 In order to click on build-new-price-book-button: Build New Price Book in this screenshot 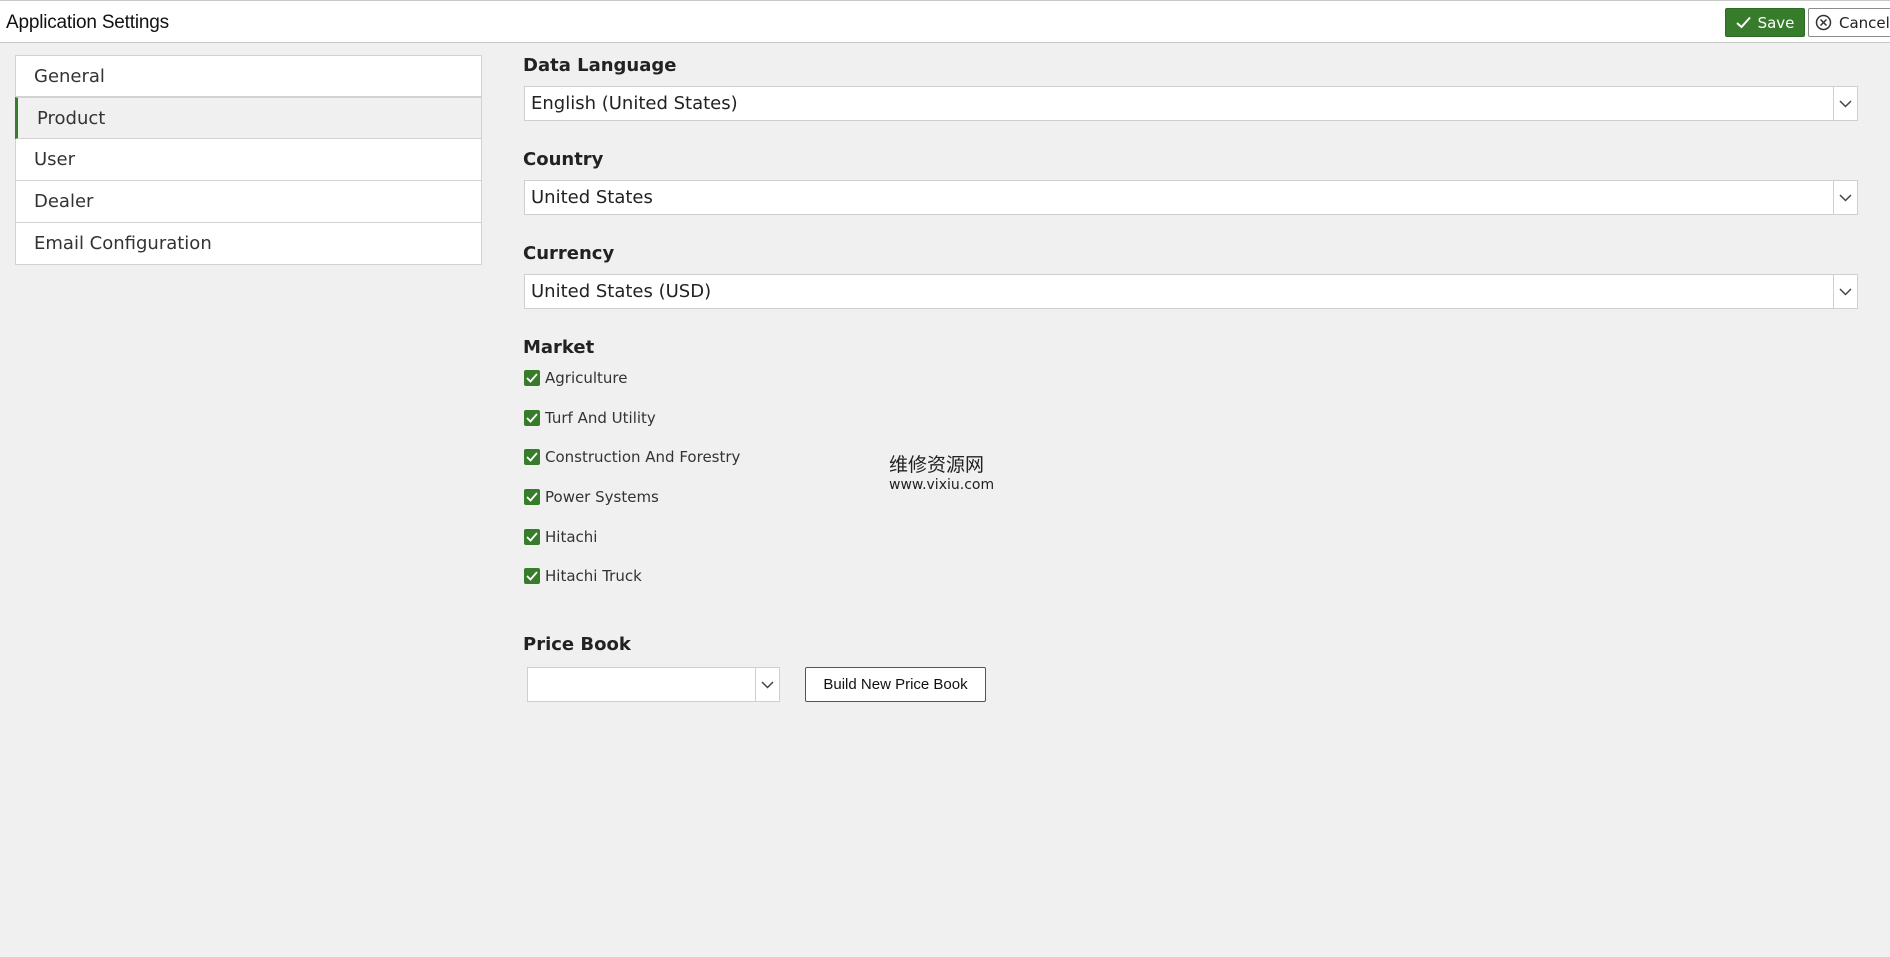, I will do `click(895, 684)`.